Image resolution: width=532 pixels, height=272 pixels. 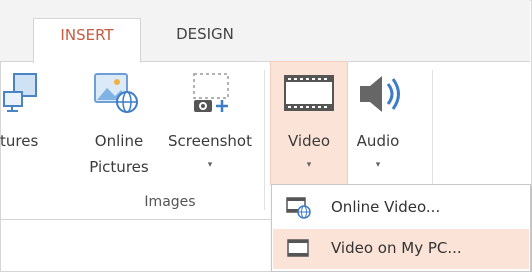 I want to click on pictures-button: tures, so click(x=36, y=110).